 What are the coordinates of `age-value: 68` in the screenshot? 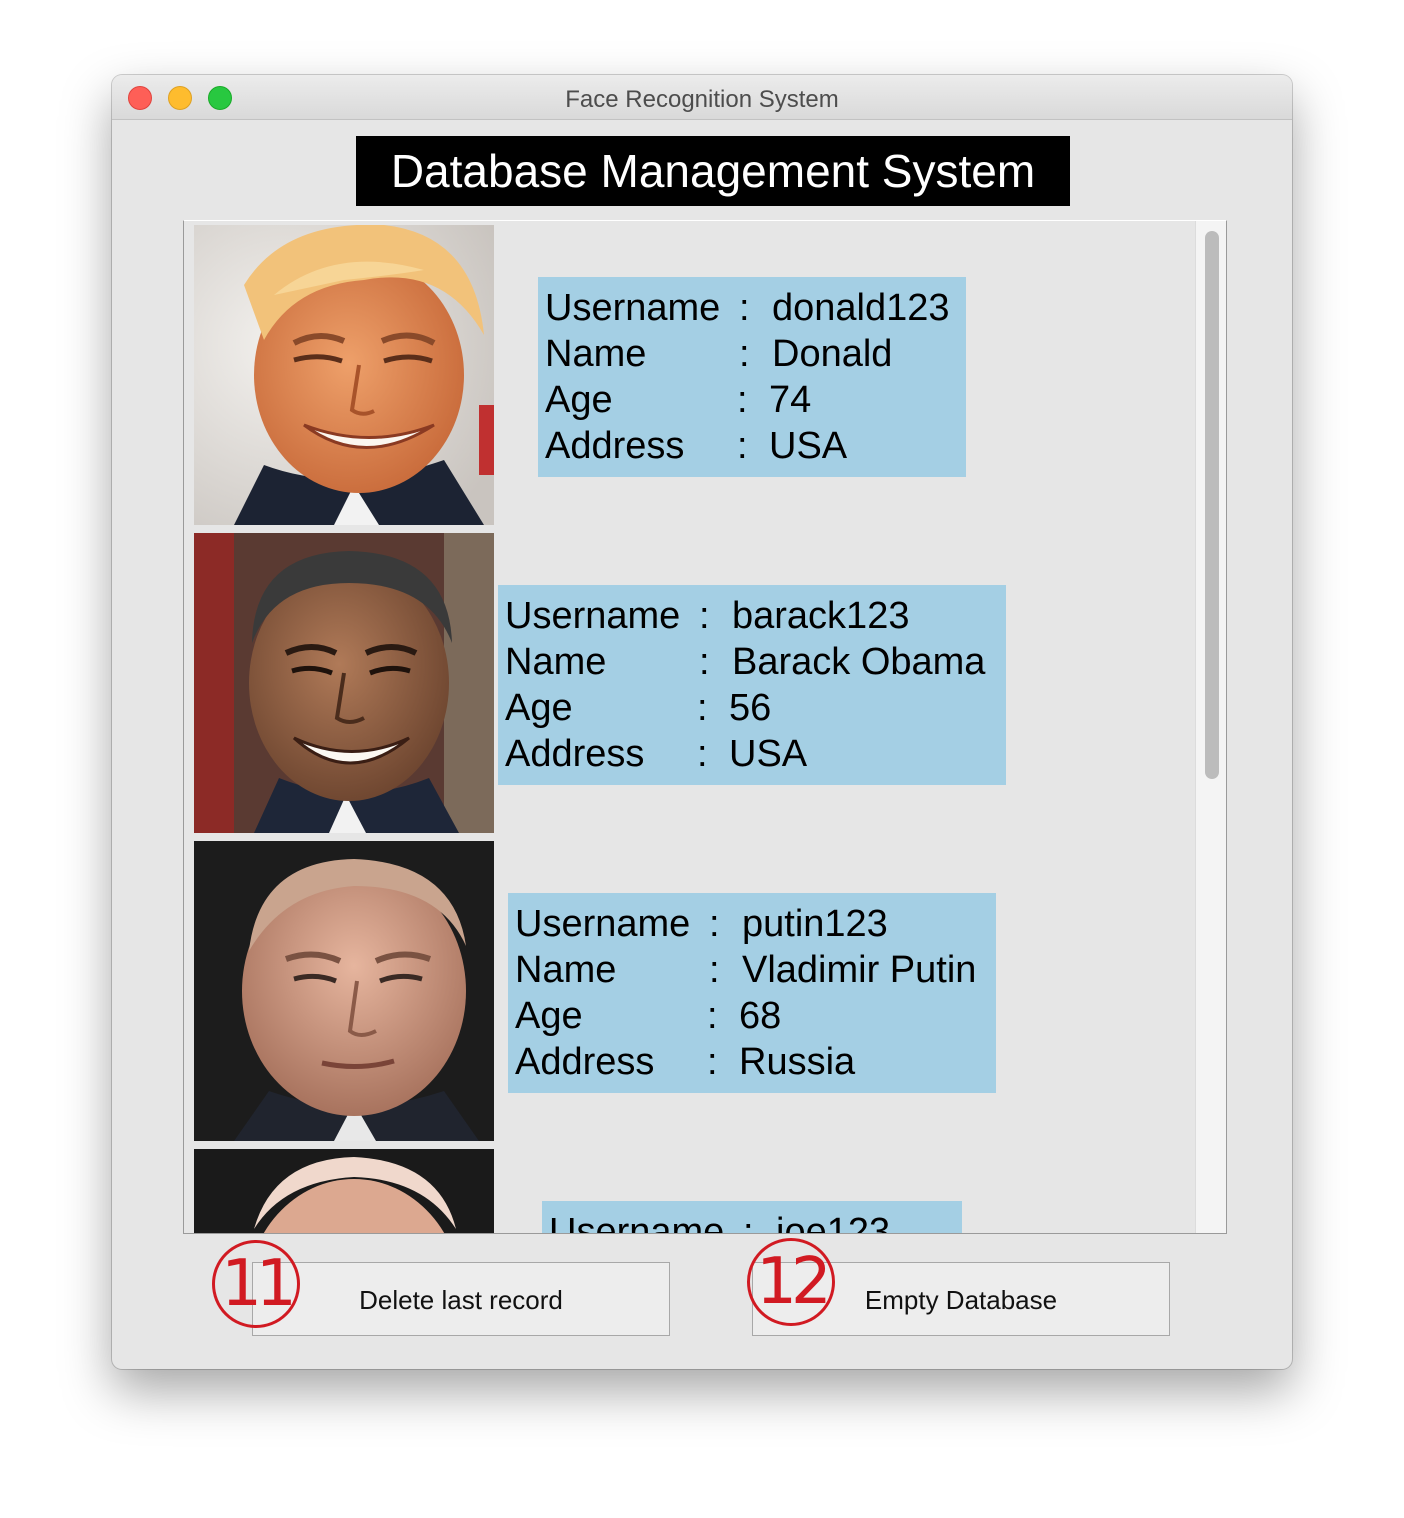 It's located at (760, 1016).